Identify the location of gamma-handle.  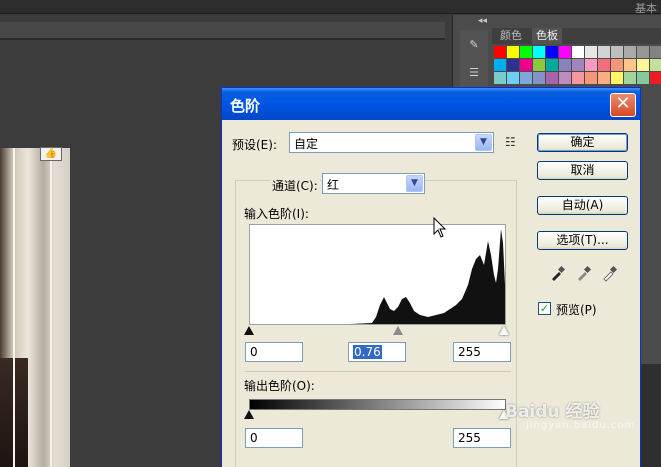
(398, 330).